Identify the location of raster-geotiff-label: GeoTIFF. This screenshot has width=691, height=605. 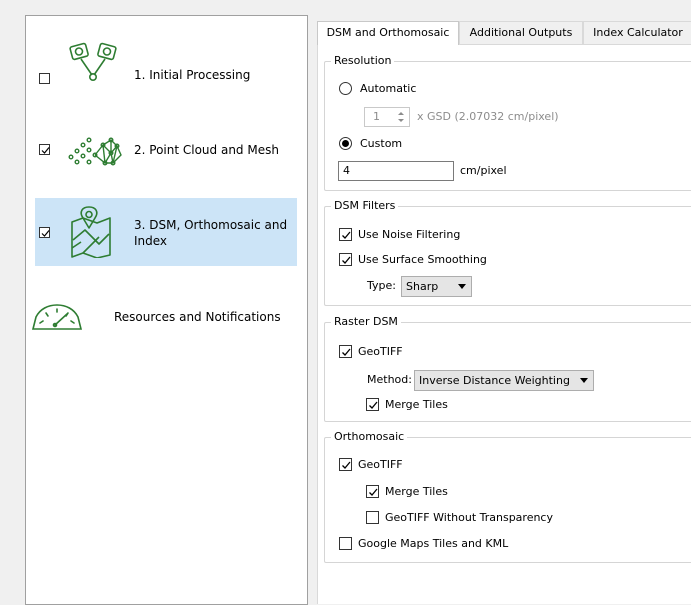
(380, 351).